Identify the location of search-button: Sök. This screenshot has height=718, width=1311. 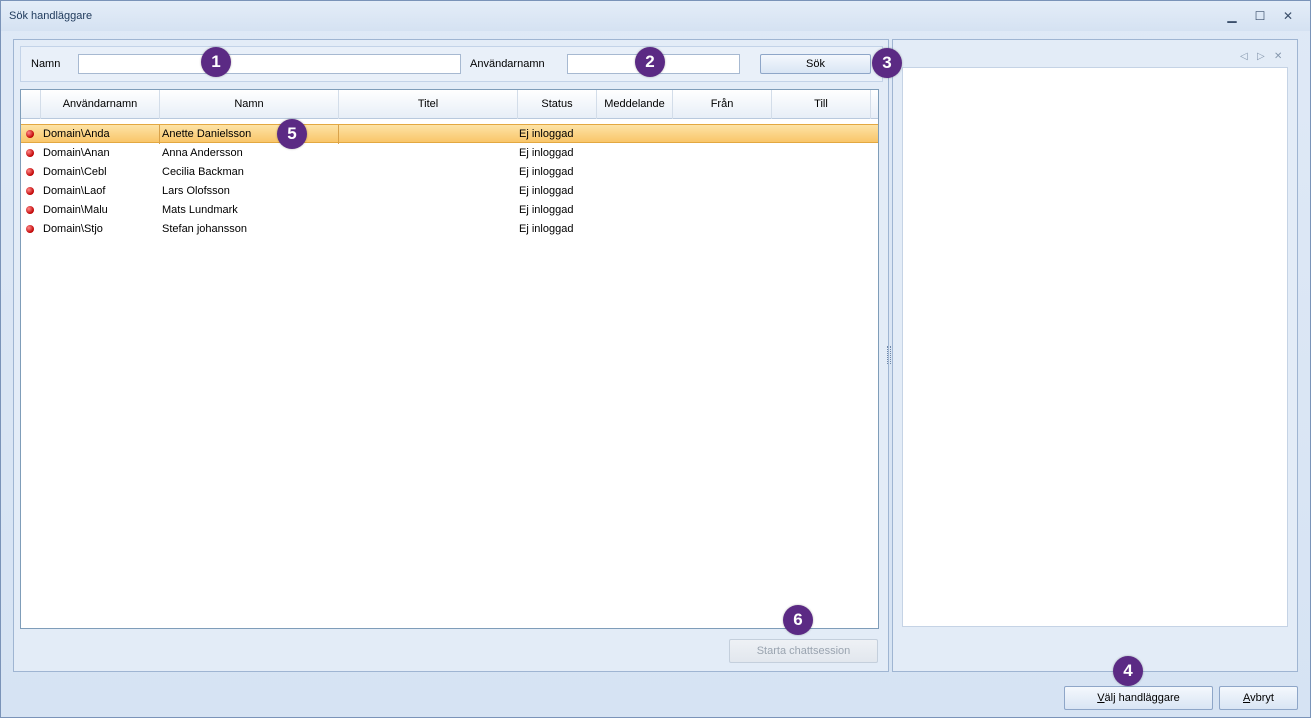
(815, 64).